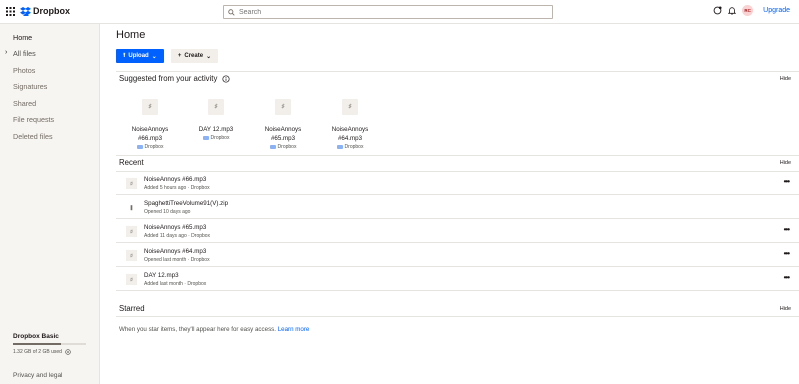 The image size is (799, 384). I want to click on row-meta: Opened 10 days ago, so click(167, 212).